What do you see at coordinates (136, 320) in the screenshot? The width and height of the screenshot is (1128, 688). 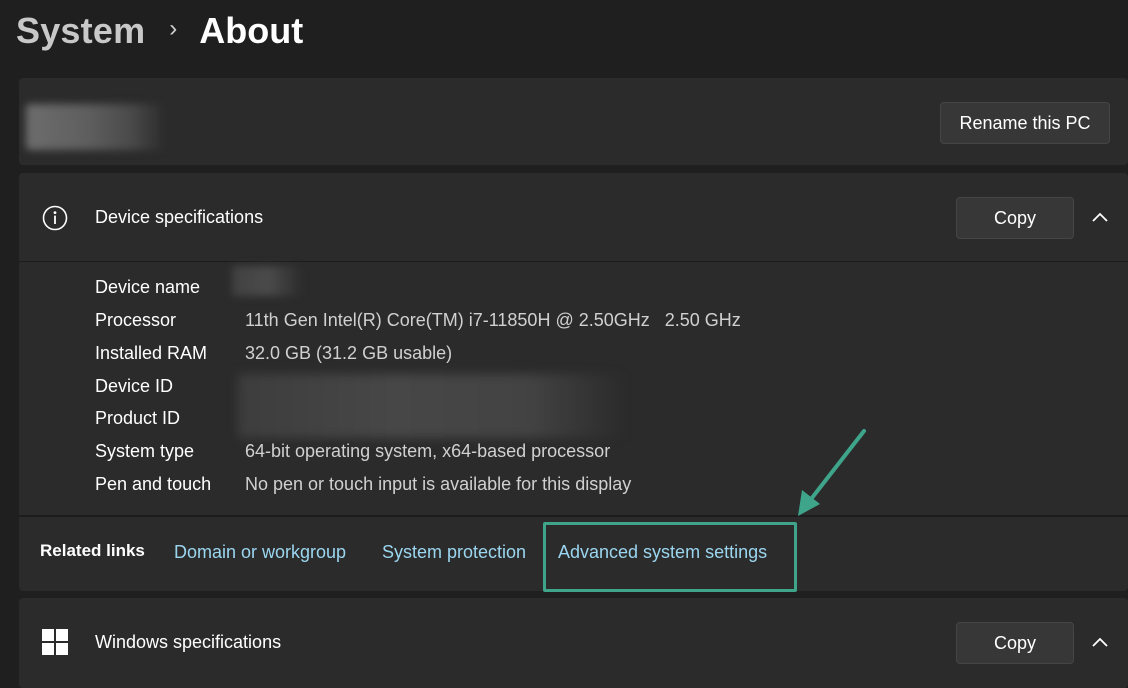 I see `spec-label-processor: Processor` at bounding box center [136, 320].